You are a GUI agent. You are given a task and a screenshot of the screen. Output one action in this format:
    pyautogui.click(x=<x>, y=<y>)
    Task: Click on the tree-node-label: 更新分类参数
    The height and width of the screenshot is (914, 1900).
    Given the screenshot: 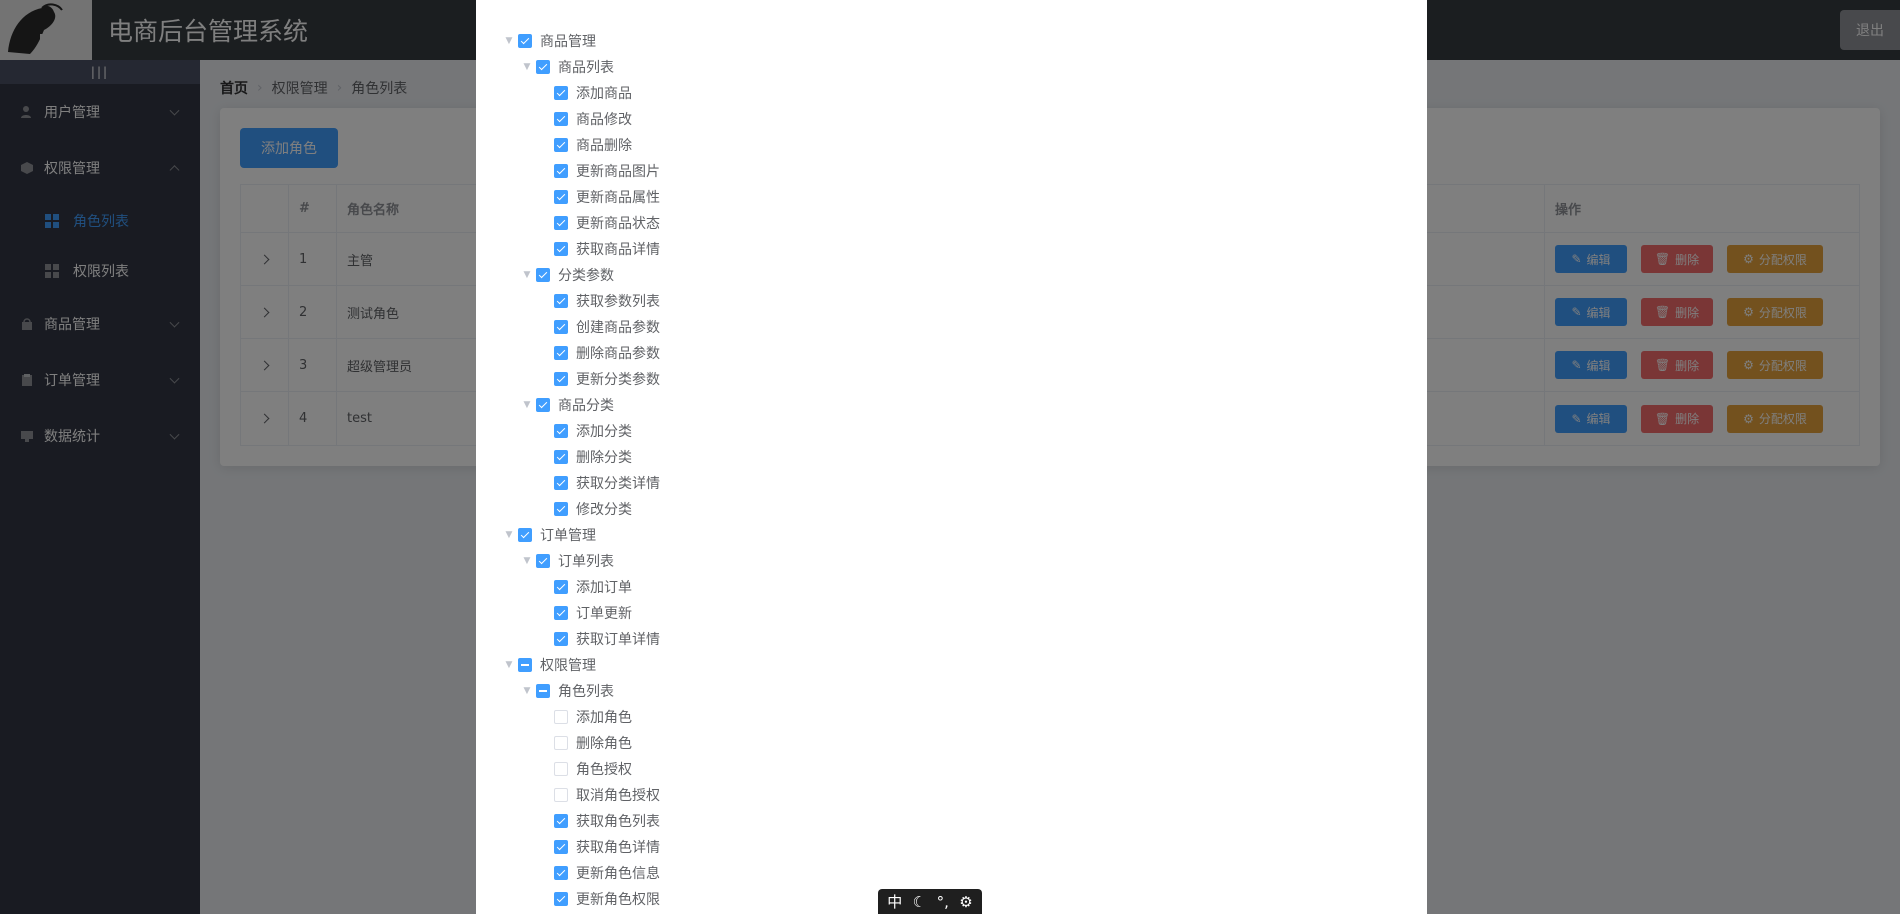 What is the action you would take?
    pyautogui.click(x=618, y=380)
    